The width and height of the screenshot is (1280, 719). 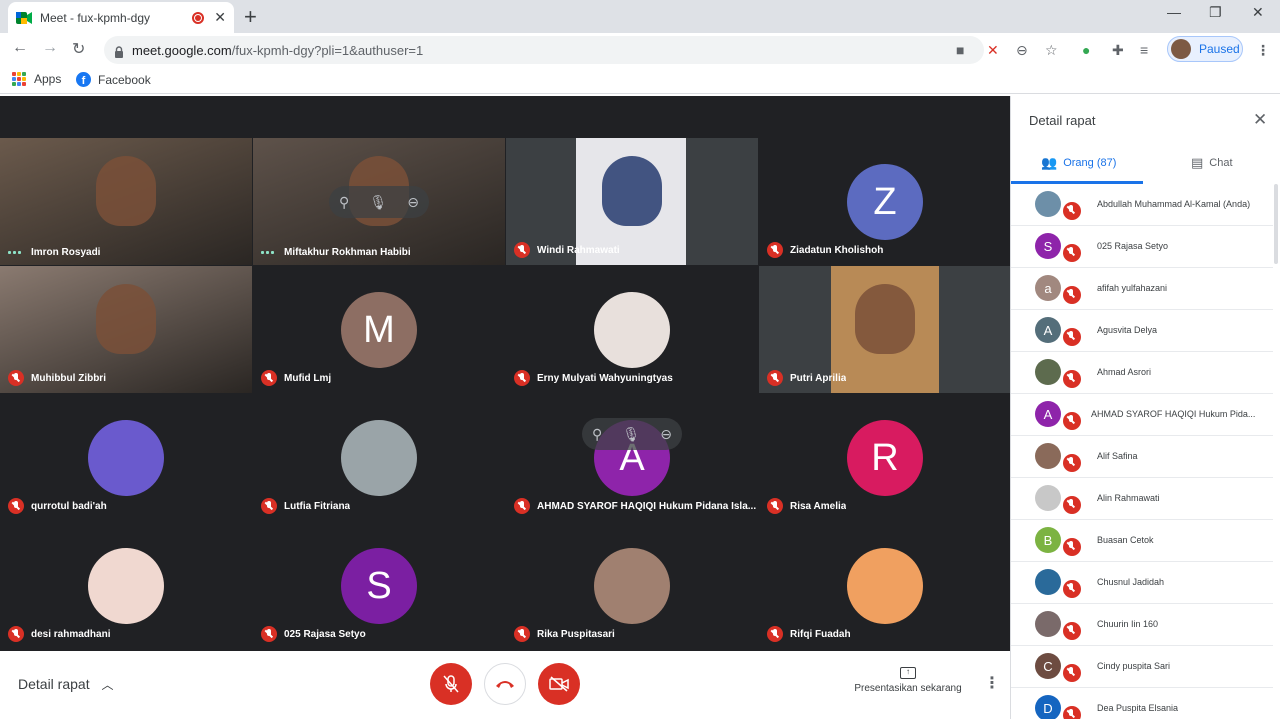 I want to click on participant-list-item: Chuurin Iin 160, so click(x=1142, y=625).